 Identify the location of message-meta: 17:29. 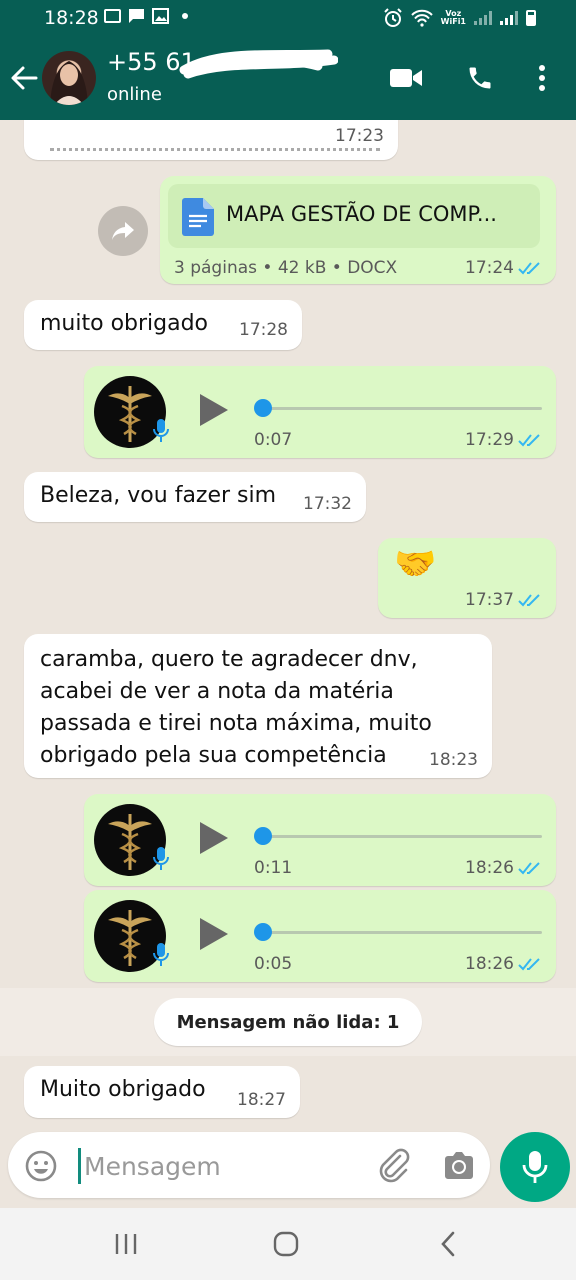
(503, 440).